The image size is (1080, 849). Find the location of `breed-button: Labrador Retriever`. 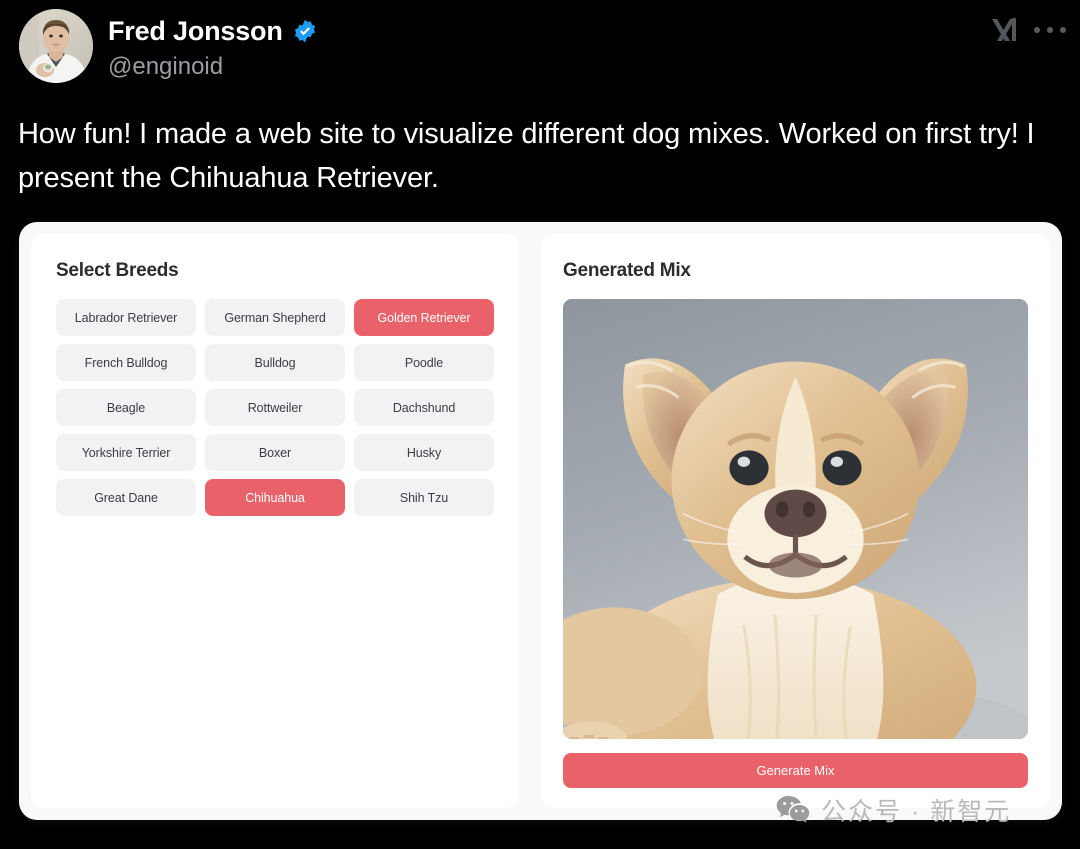

breed-button: Labrador Retriever is located at coordinates (126, 317).